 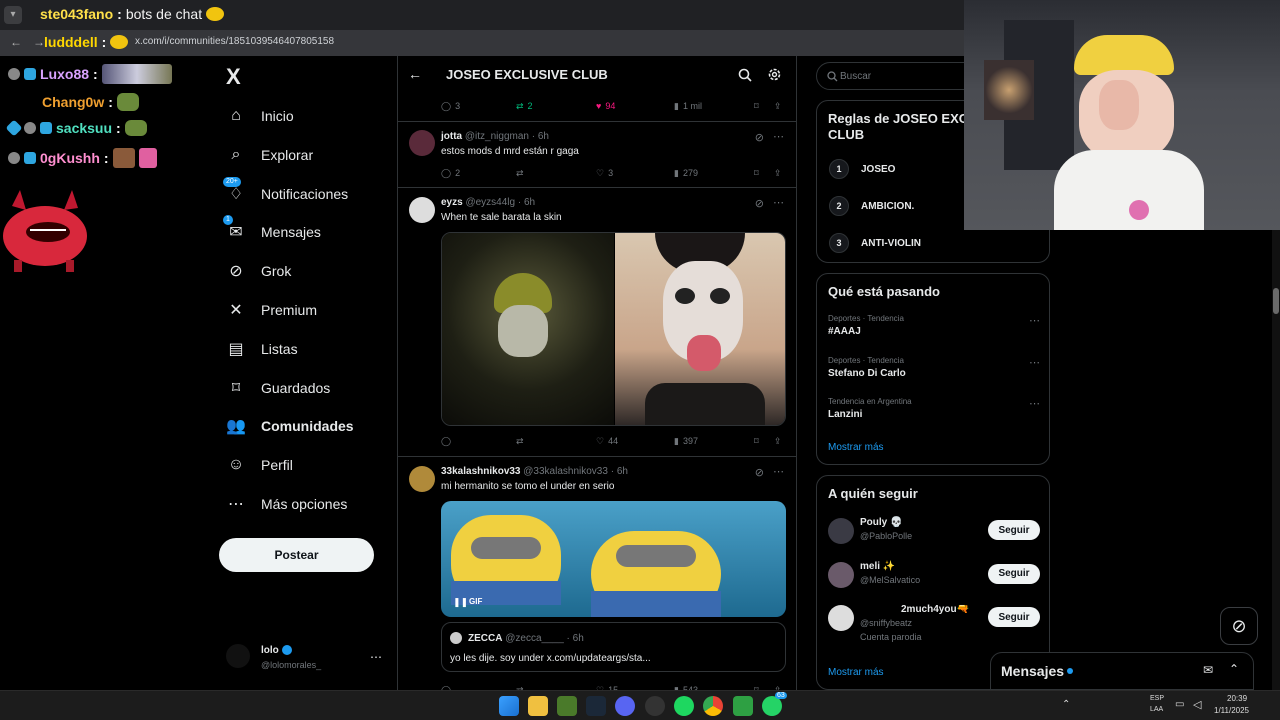 I want to click on sidebar-item-más-opciones: ⋯ Más opciones, so click(x=286, y=504).